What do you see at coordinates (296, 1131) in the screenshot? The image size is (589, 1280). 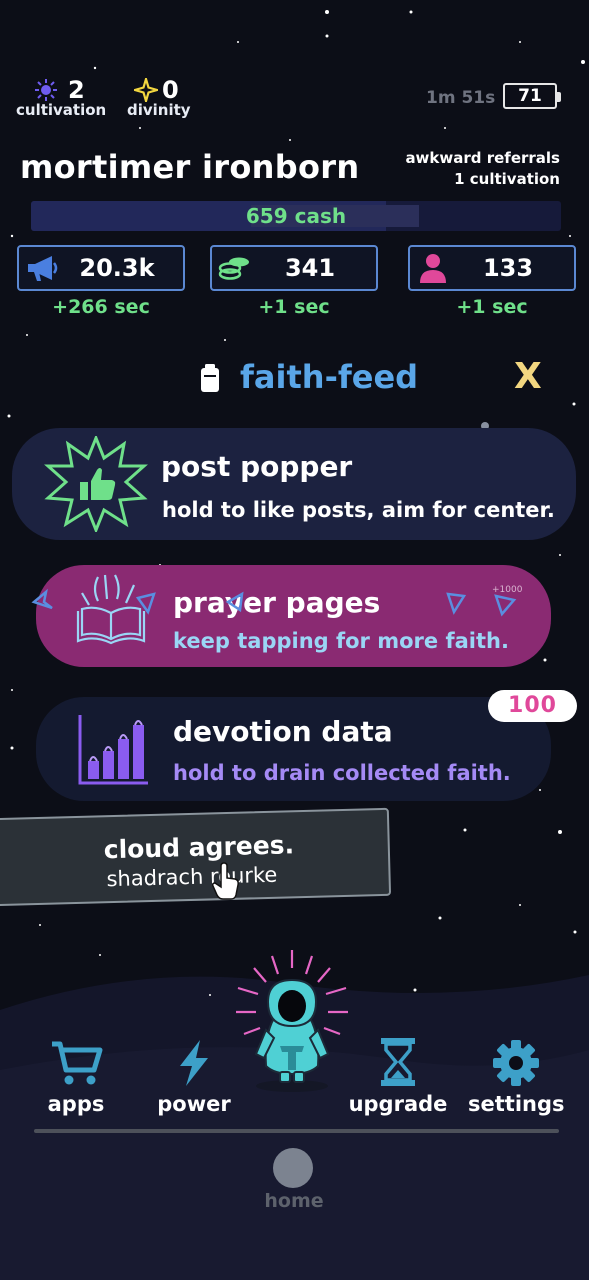 I see `nav-divider` at bounding box center [296, 1131].